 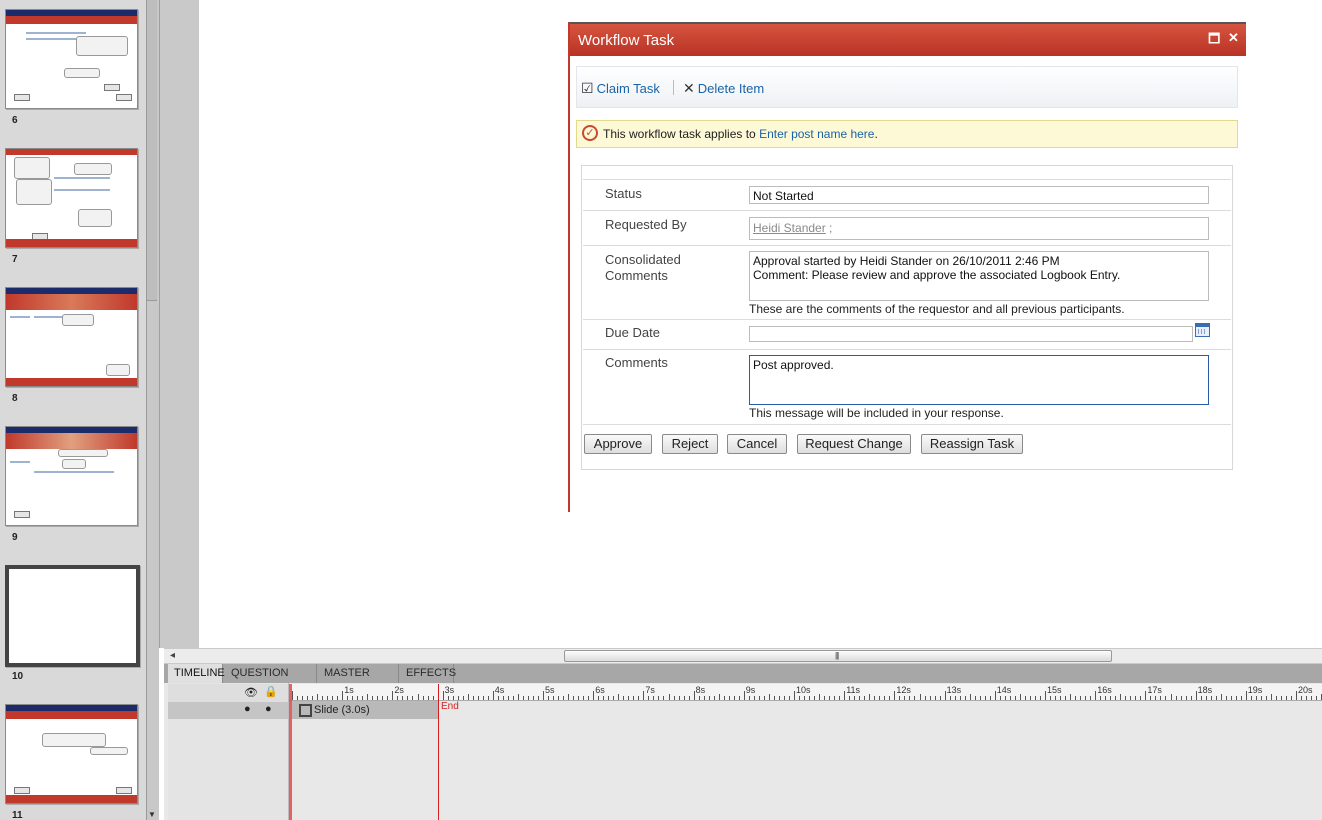 I want to click on playhead, so click(x=290, y=752).